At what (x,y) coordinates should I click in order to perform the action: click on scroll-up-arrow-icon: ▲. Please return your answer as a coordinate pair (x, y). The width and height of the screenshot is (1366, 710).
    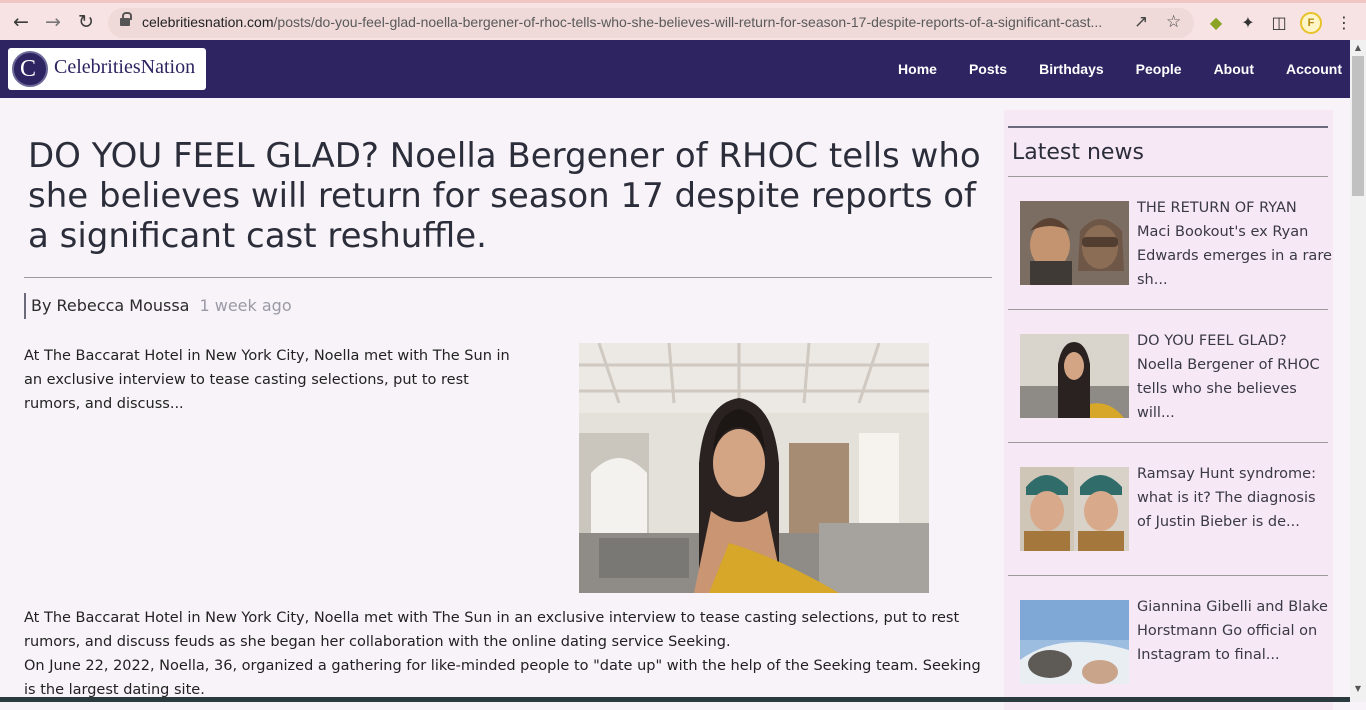
    Looking at the image, I should click on (1358, 48).